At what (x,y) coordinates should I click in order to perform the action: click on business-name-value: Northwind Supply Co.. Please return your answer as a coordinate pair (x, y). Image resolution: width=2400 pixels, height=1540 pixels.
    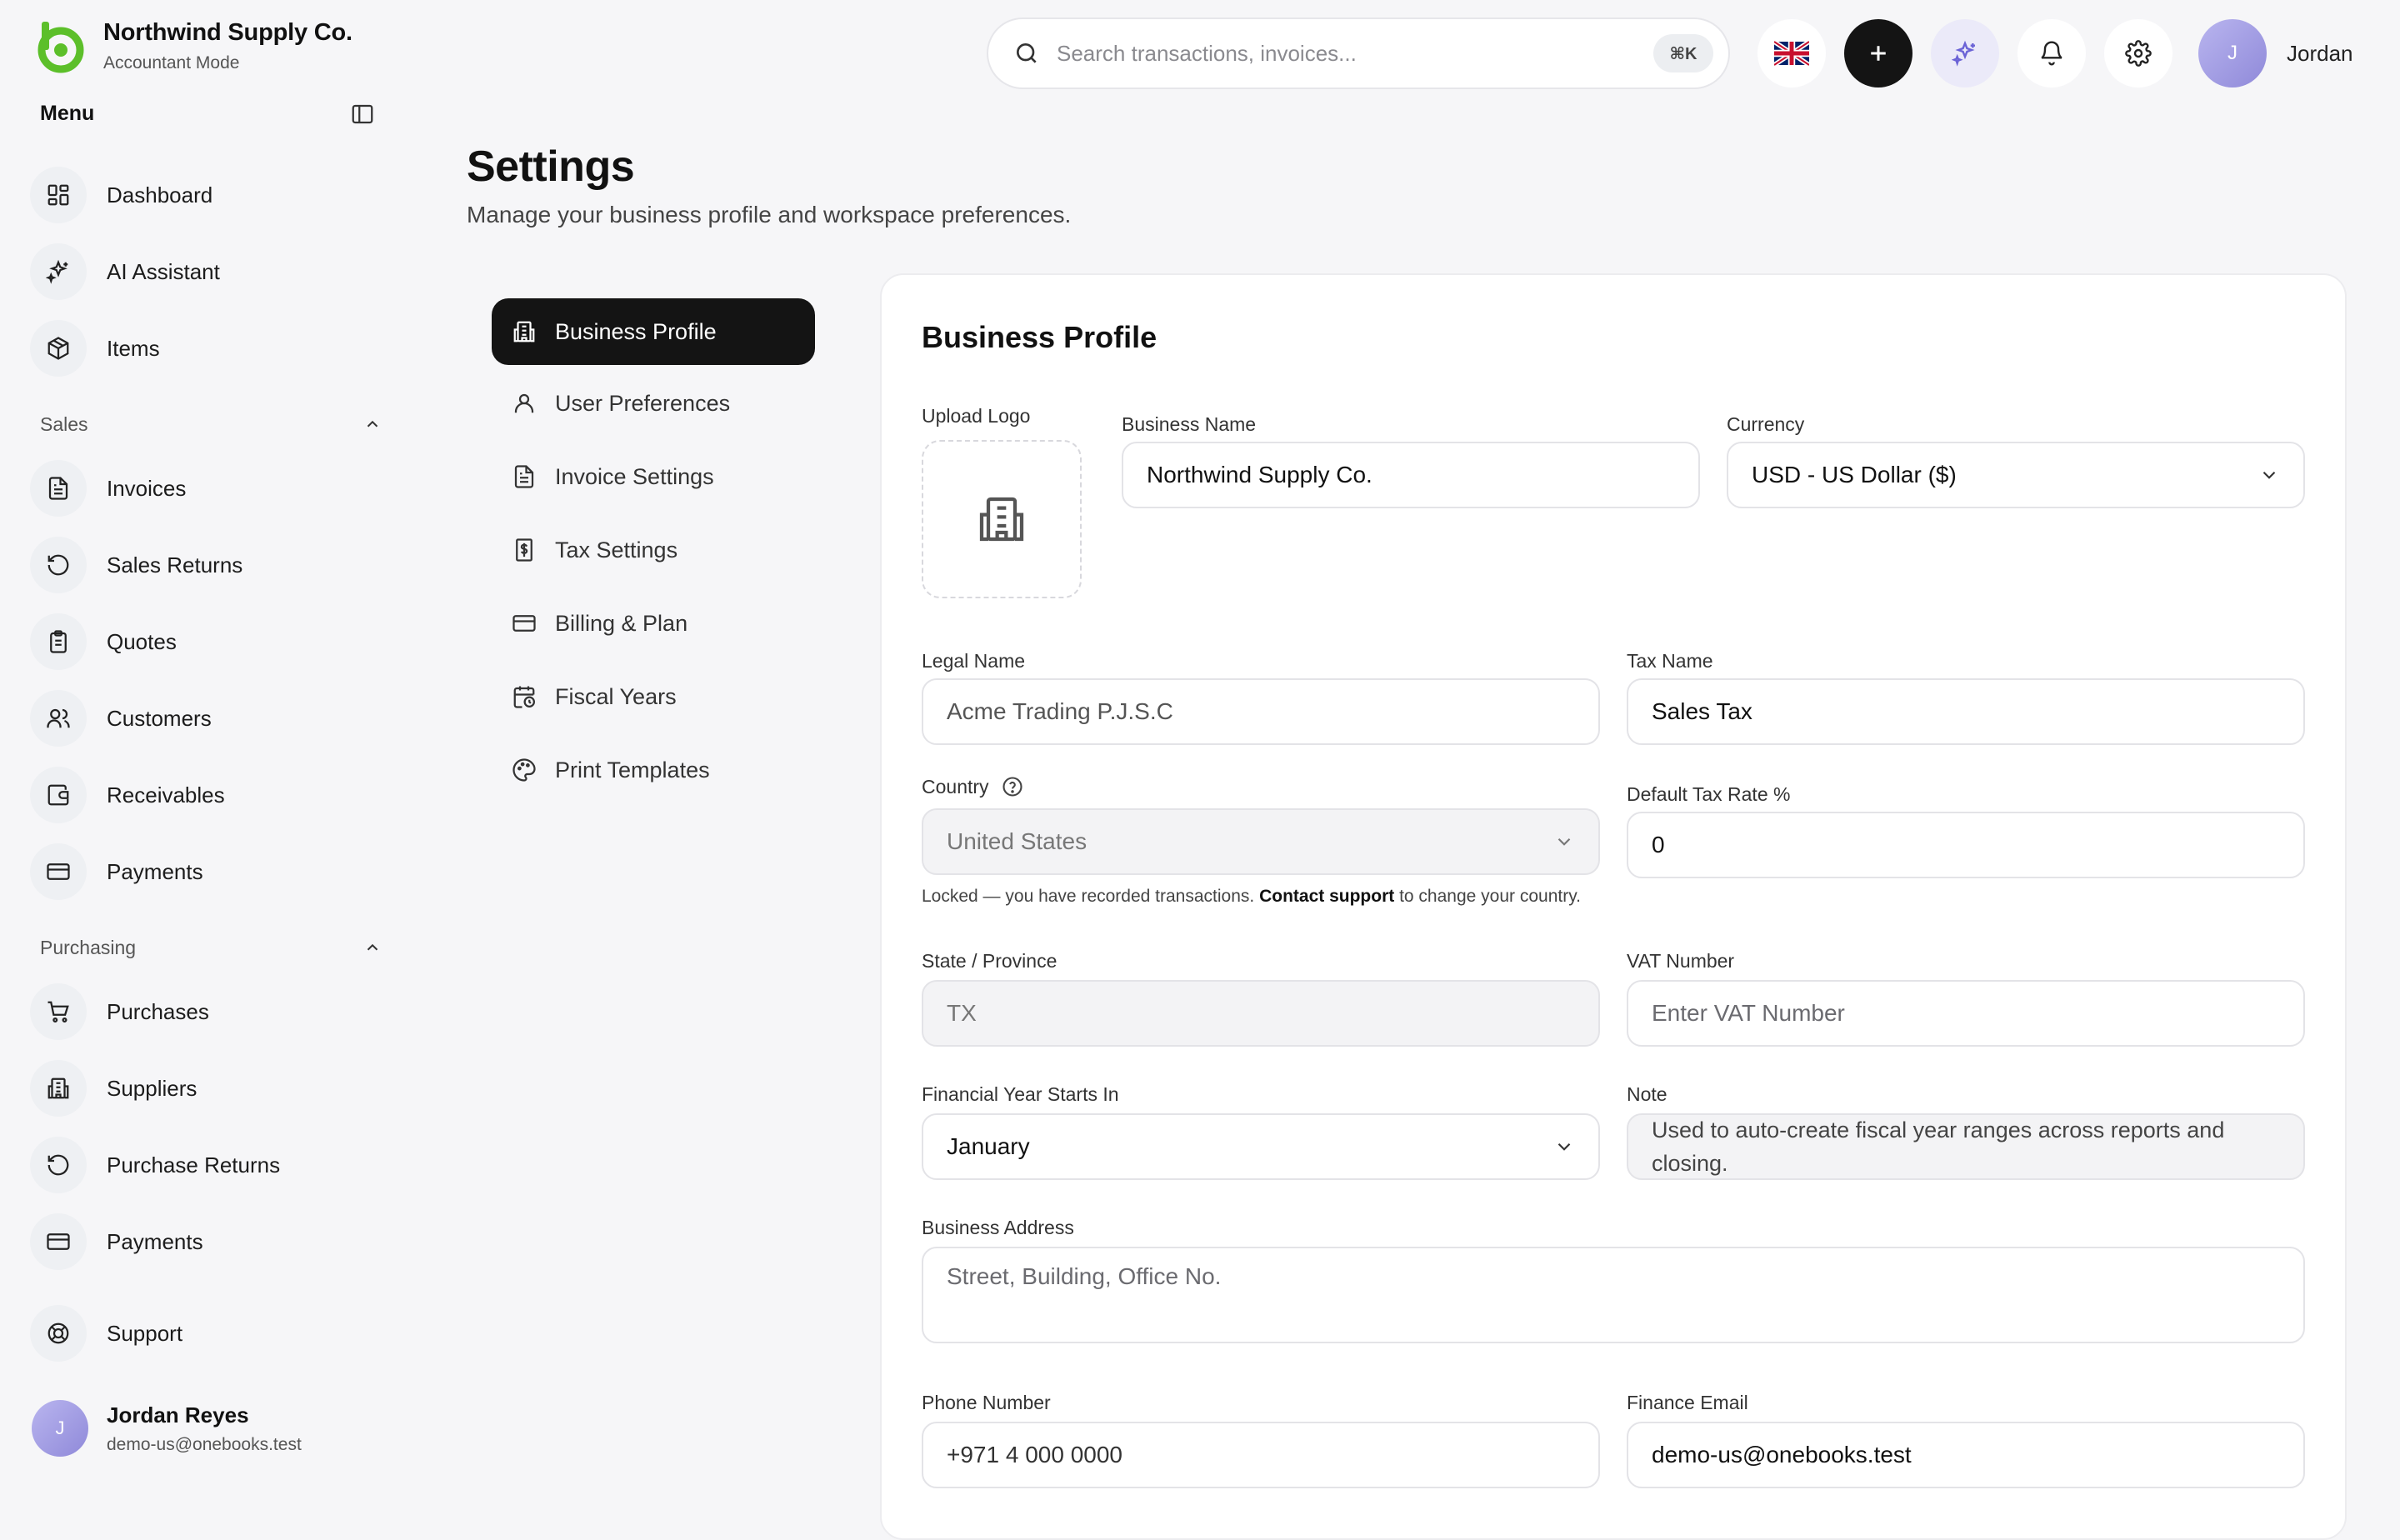
    Looking at the image, I should click on (1259, 475).